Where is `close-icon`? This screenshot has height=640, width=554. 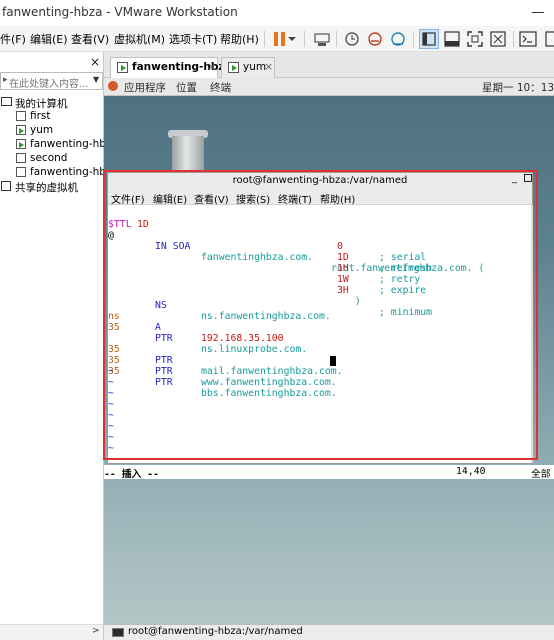 close-icon is located at coordinates (528, 179).